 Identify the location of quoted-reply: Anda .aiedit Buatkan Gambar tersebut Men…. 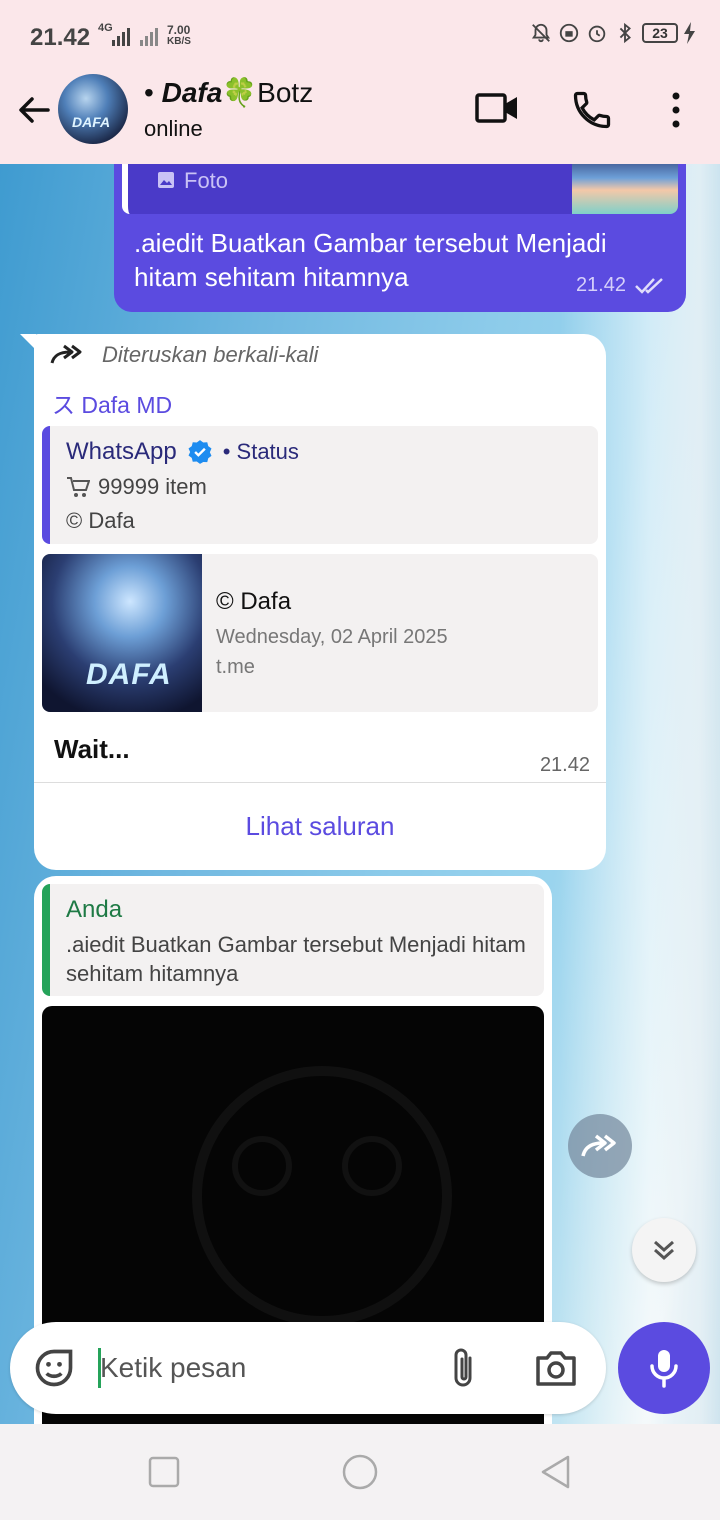
(293, 940).